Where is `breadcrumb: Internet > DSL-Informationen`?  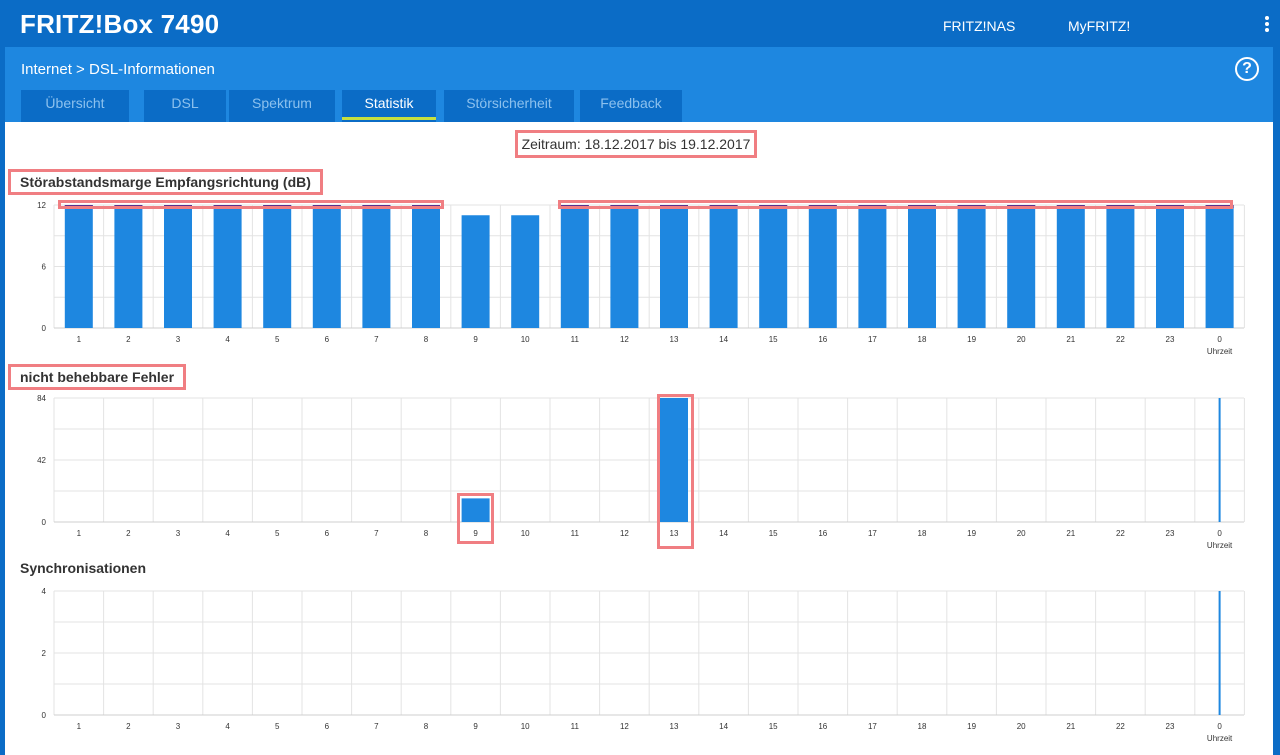
breadcrumb: Internet > DSL-Informationen is located at coordinates (118, 69).